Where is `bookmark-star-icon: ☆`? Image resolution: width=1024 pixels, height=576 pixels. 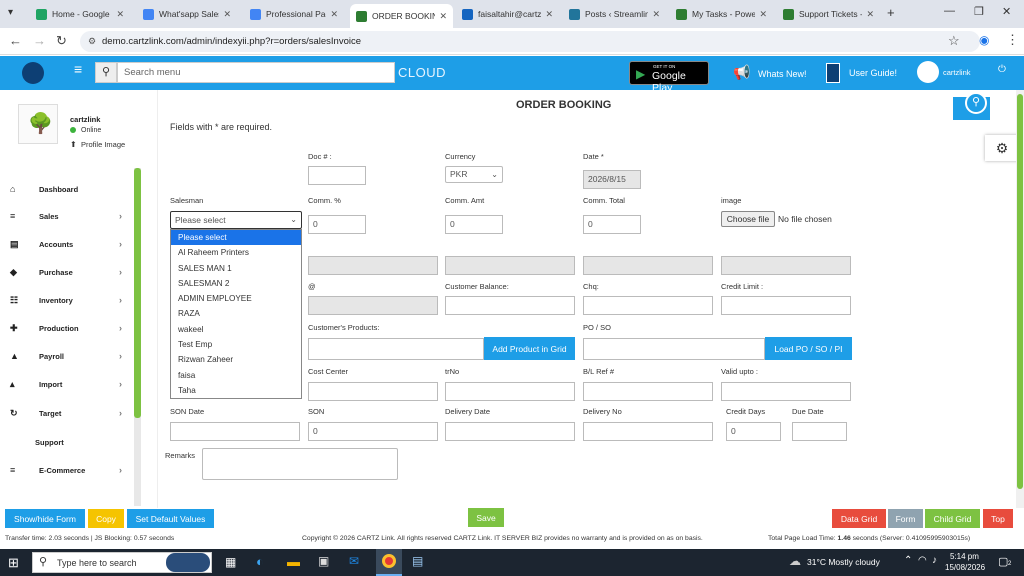
bookmark-star-icon: ☆ is located at coordinates (954, 41).